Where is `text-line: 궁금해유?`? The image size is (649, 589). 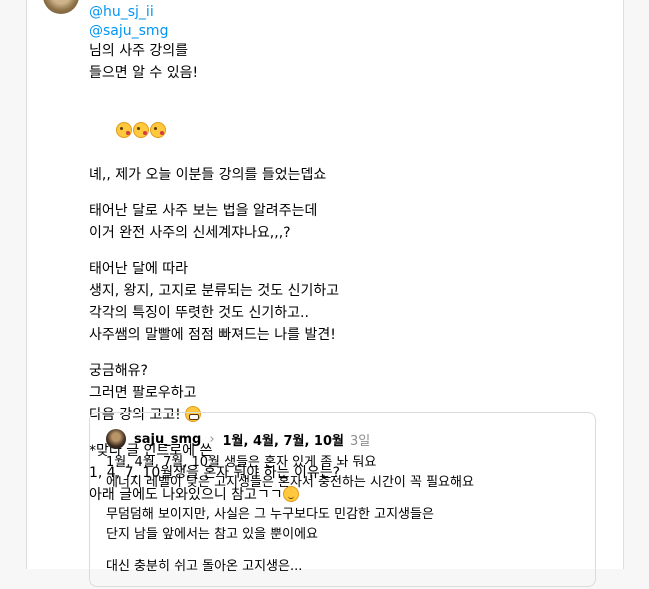
text-line: 궁금해유? is located at coordinates (118, 371).